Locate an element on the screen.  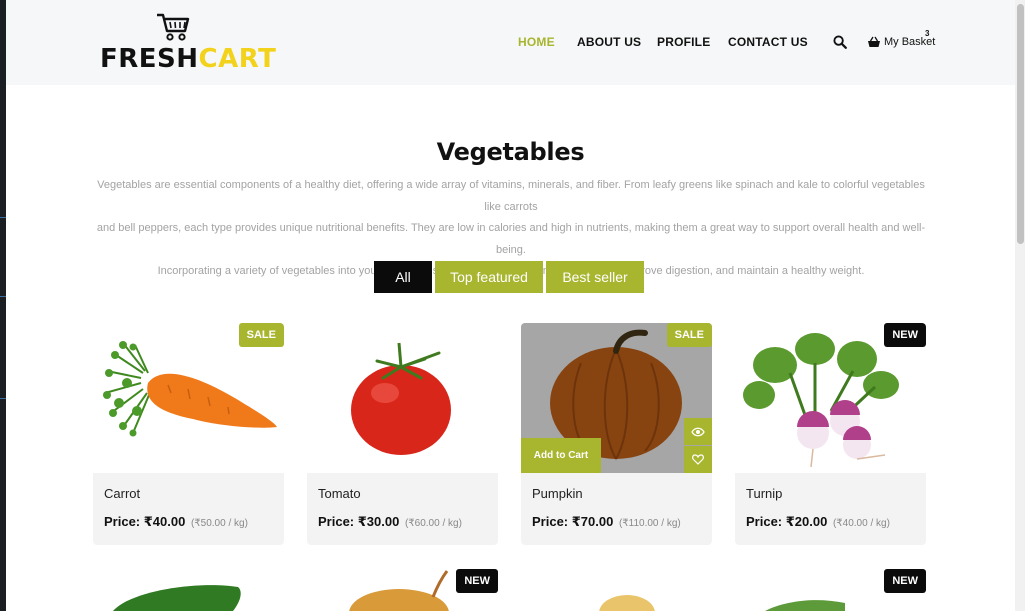
product-name: Tomato is located at coordinates (339, 493).